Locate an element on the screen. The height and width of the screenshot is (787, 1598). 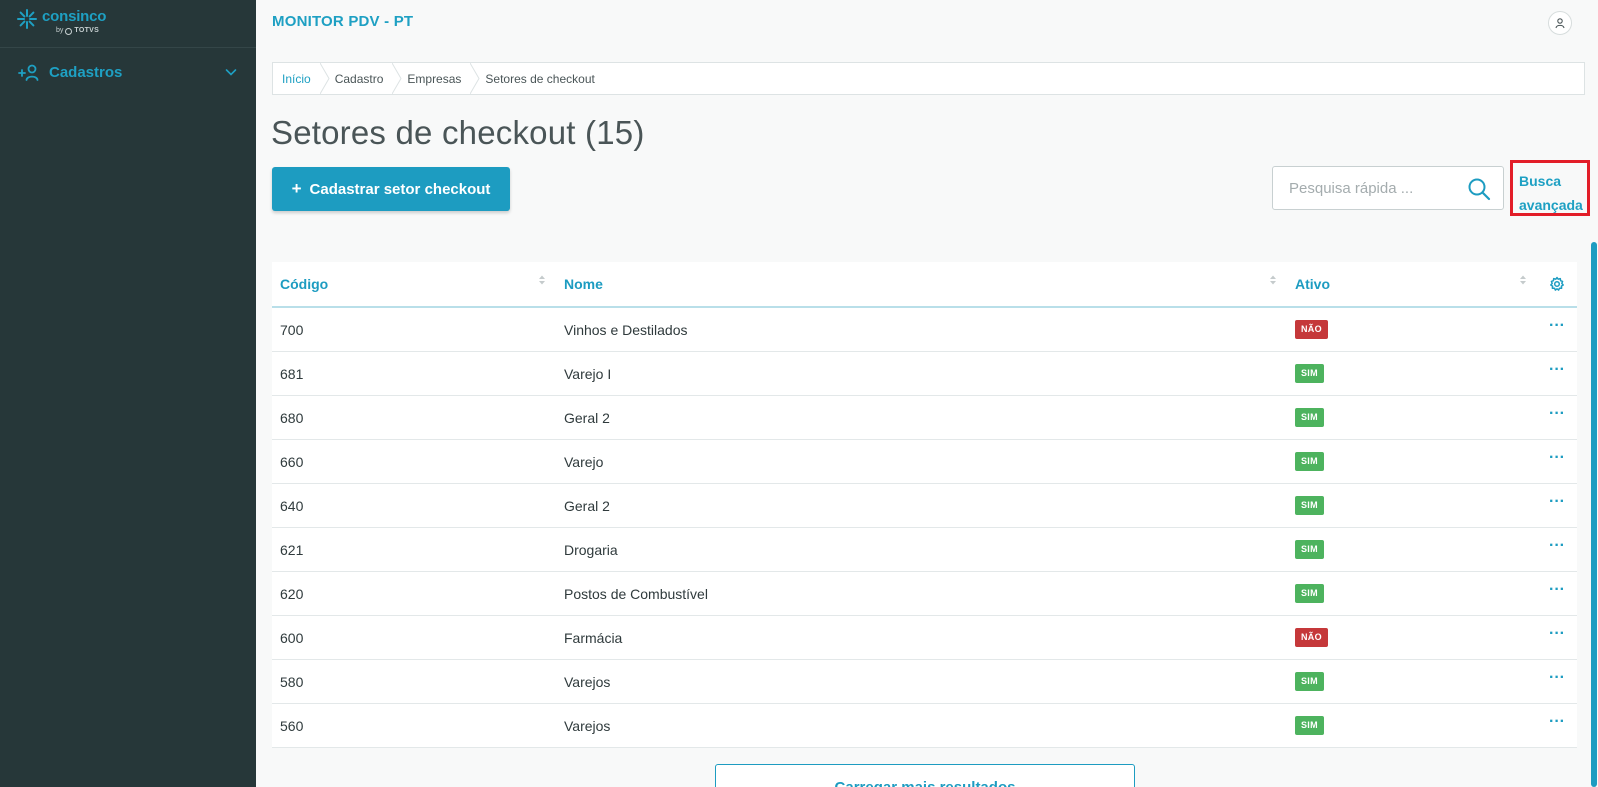
chevron-down-icon is located at coordinates (231, 72).